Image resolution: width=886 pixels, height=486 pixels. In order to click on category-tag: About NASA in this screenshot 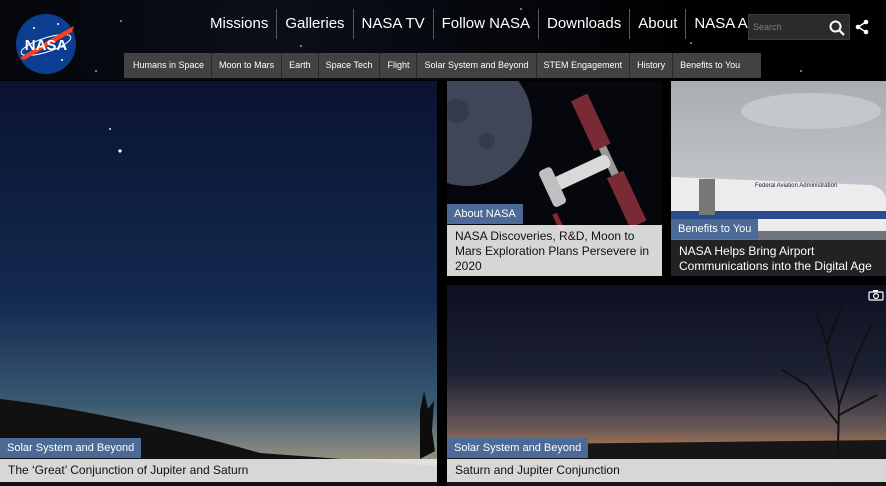, I will do `click(485, 214)`.